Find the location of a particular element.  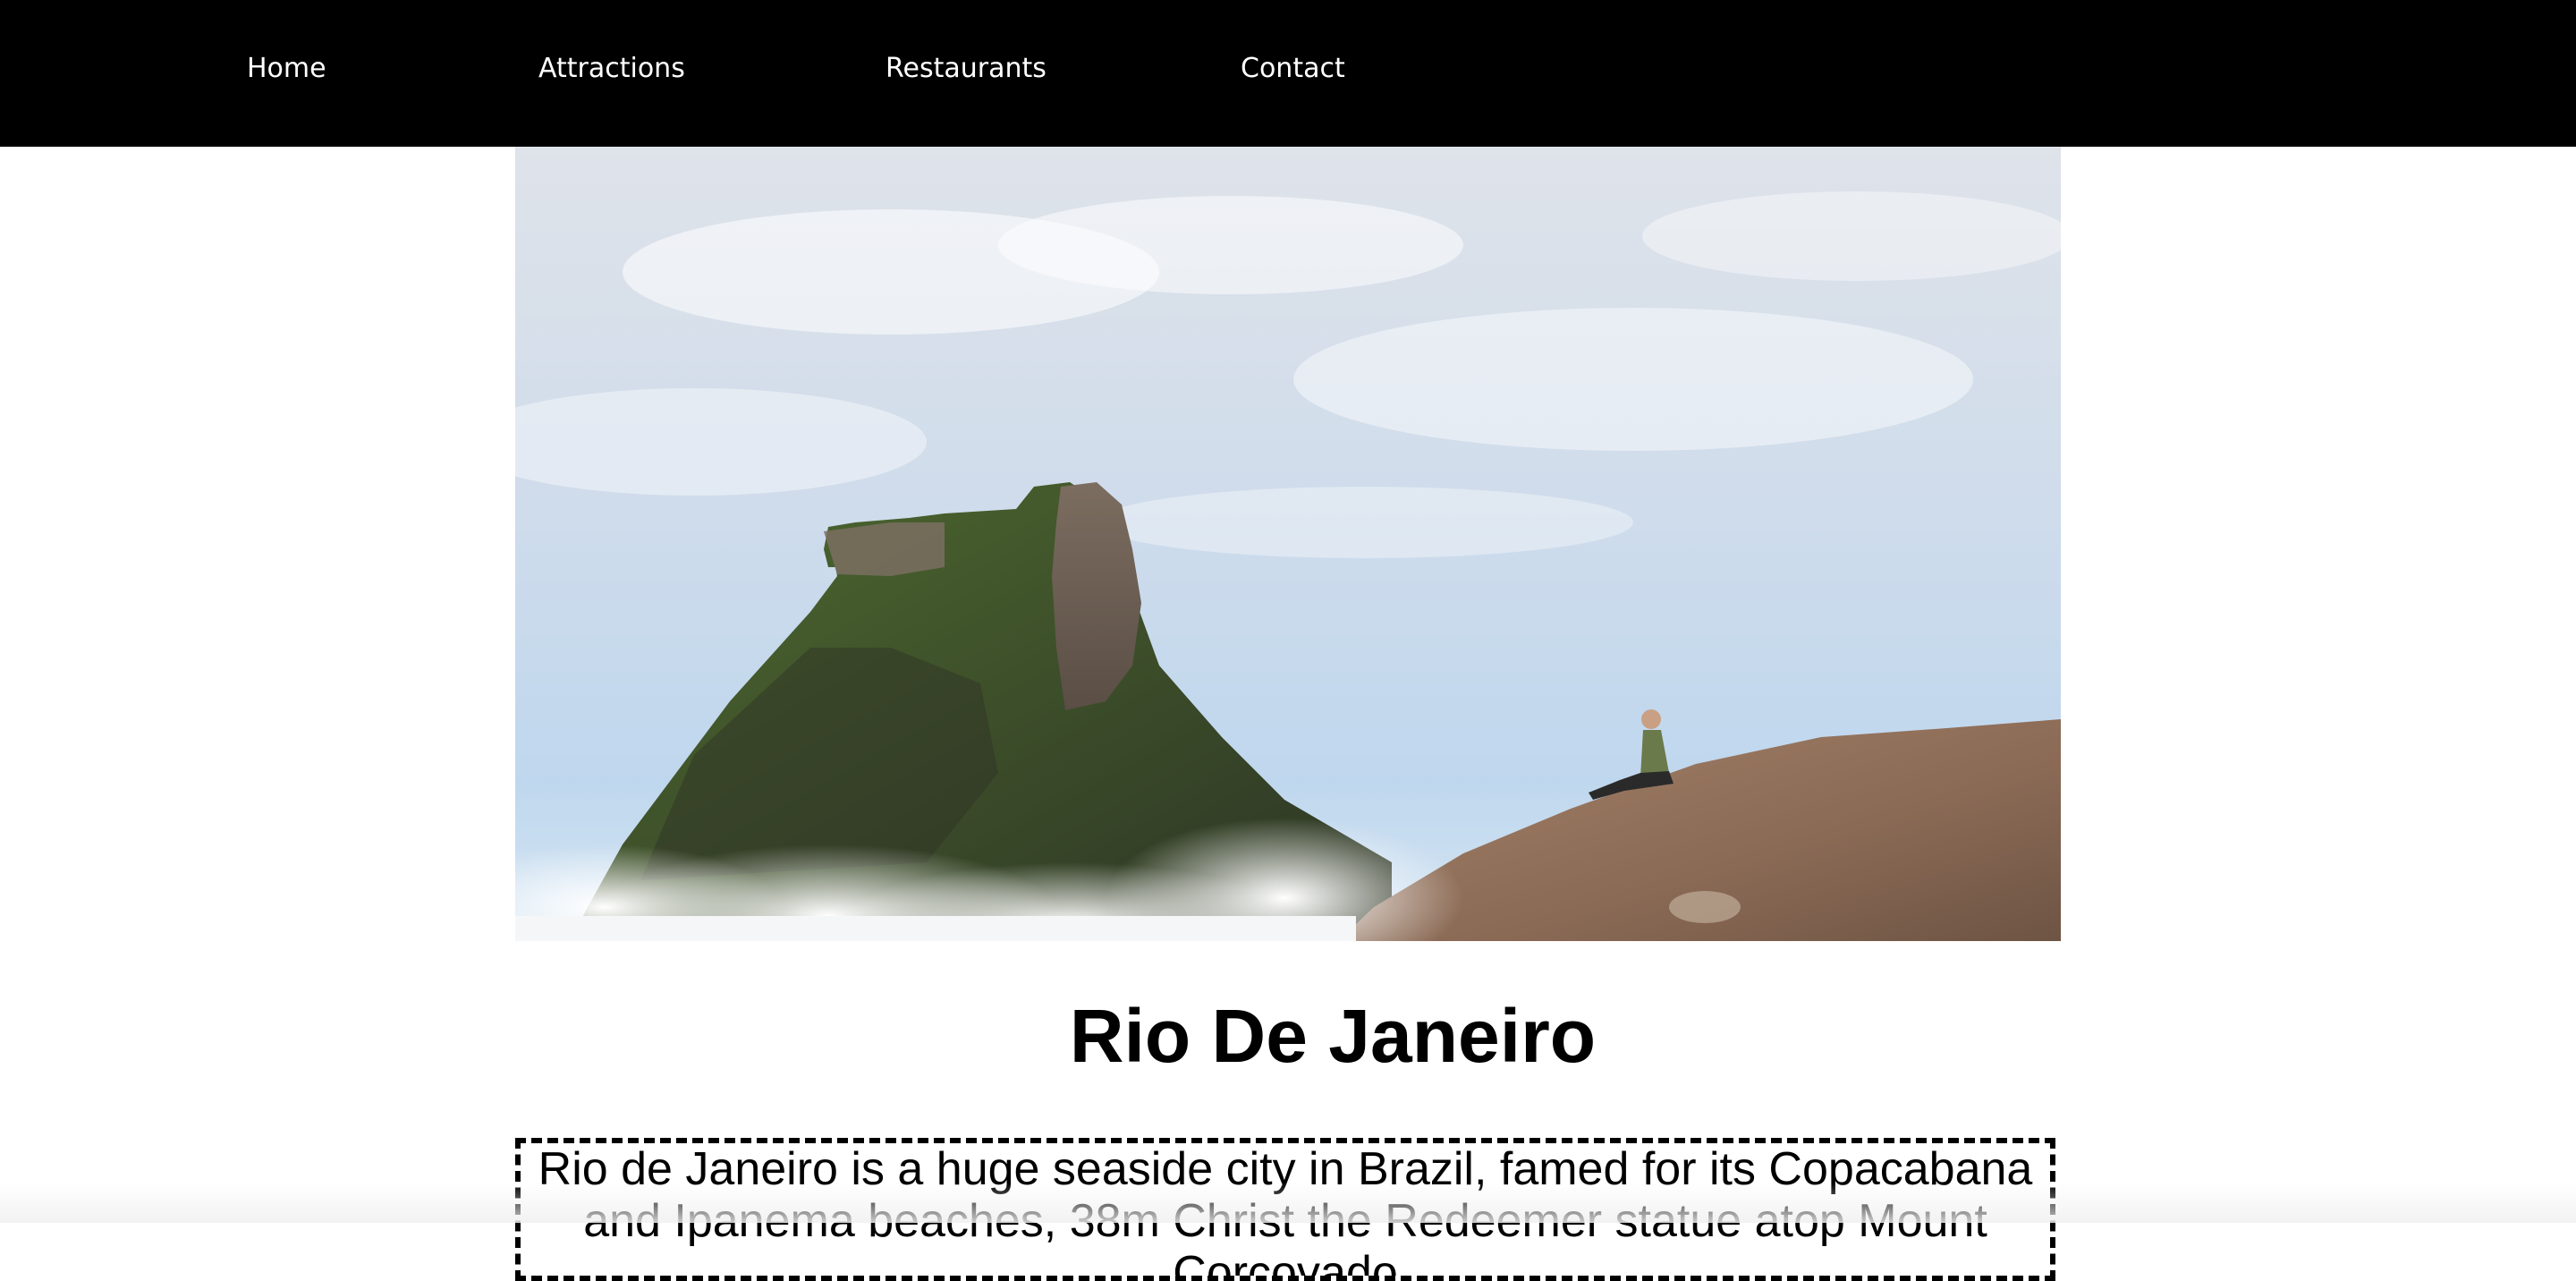

top-navbar: Home Attractions Restaurants Contact is located at coordinates (1288, 73).